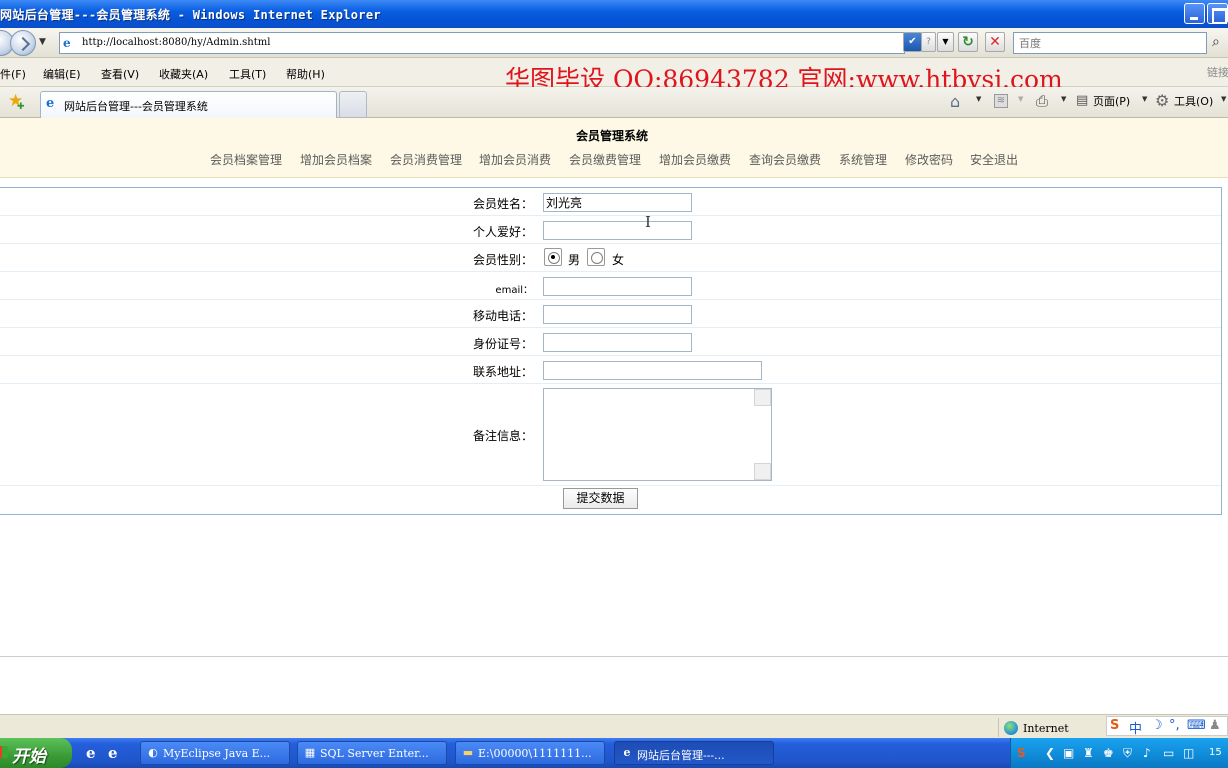 The image size is (1228, 768). What do you see at coordinates (955, 101) in the screenshot?
I see `home-icon: ⌂` at bounding box center [955, 101].